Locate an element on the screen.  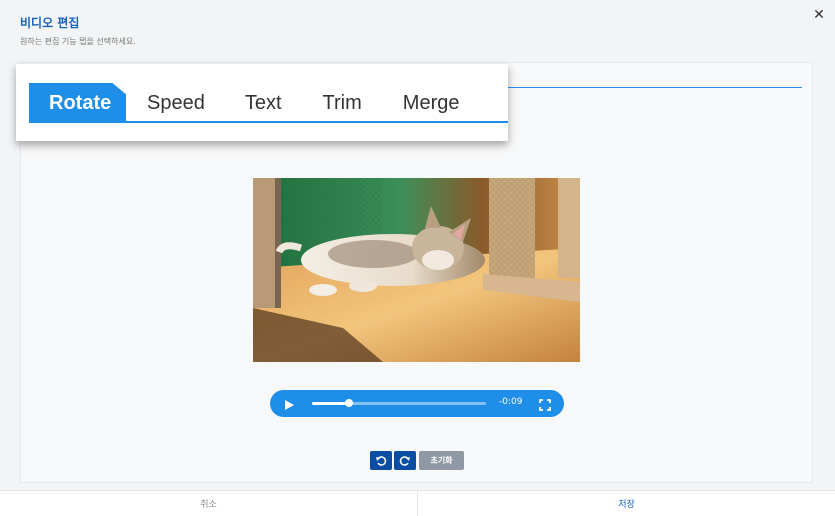
tab-trim: Trim is located at coordinates (342, 103).